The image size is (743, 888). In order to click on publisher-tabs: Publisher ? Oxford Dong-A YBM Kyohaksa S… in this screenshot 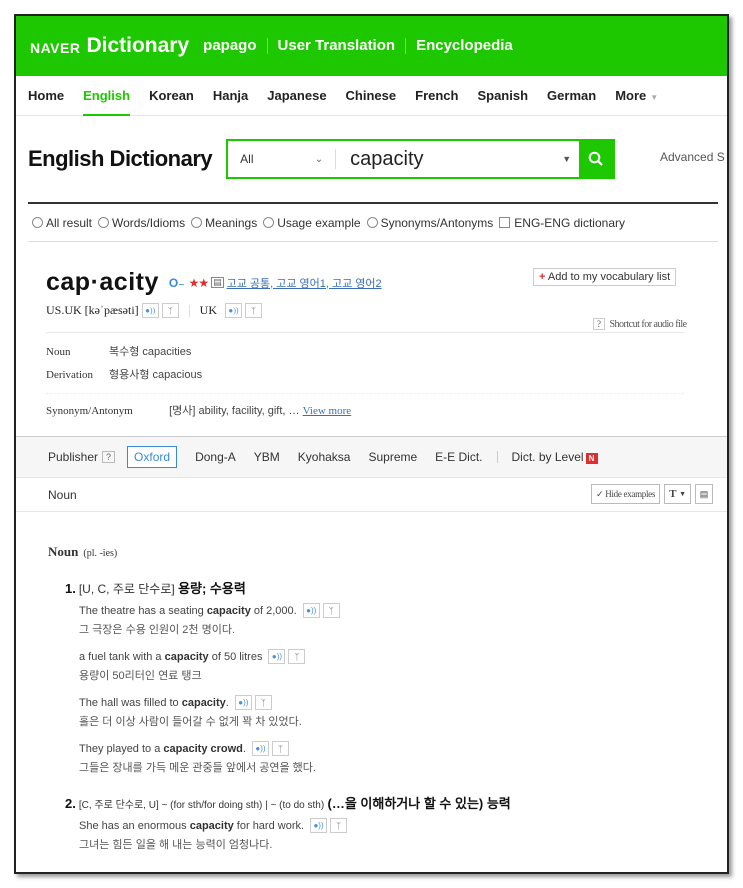, I will do `click(371, 457)`.